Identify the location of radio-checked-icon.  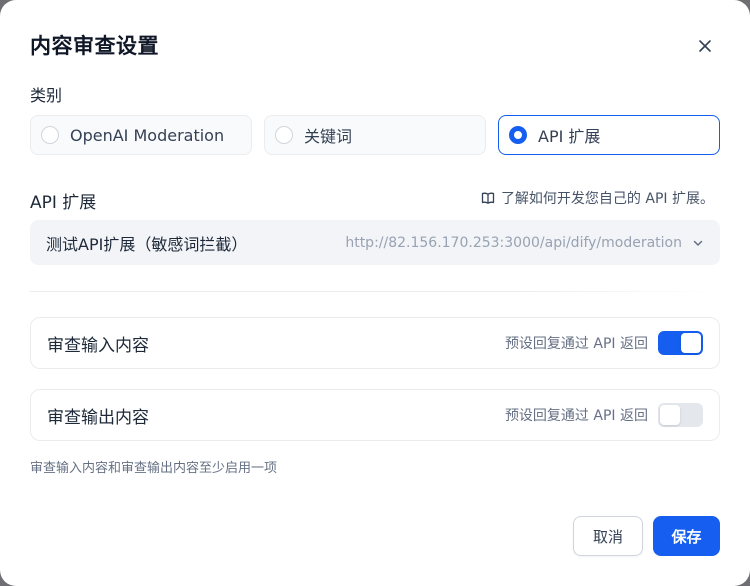
(518, 135).